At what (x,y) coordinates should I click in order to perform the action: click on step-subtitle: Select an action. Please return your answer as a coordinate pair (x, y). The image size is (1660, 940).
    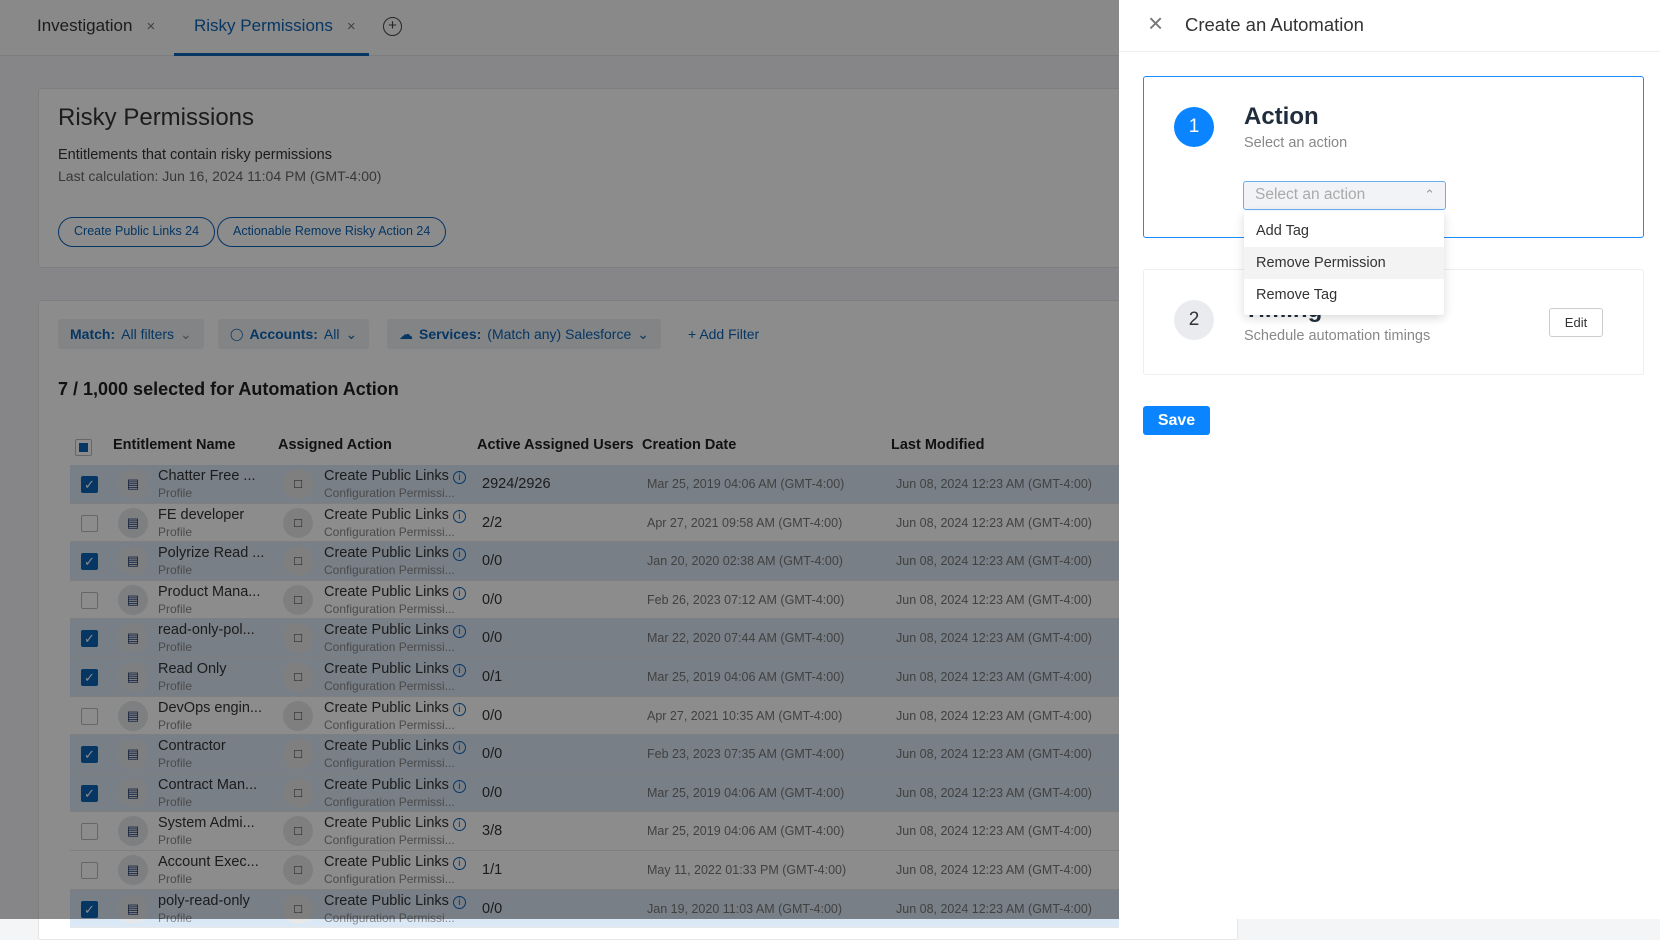
    Looking at the image, I should click on (1296, 143).